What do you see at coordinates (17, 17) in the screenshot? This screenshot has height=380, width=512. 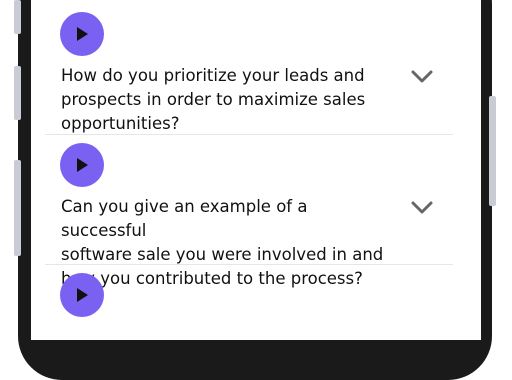 I see `mute-switch` at bounding box center [17, 17].